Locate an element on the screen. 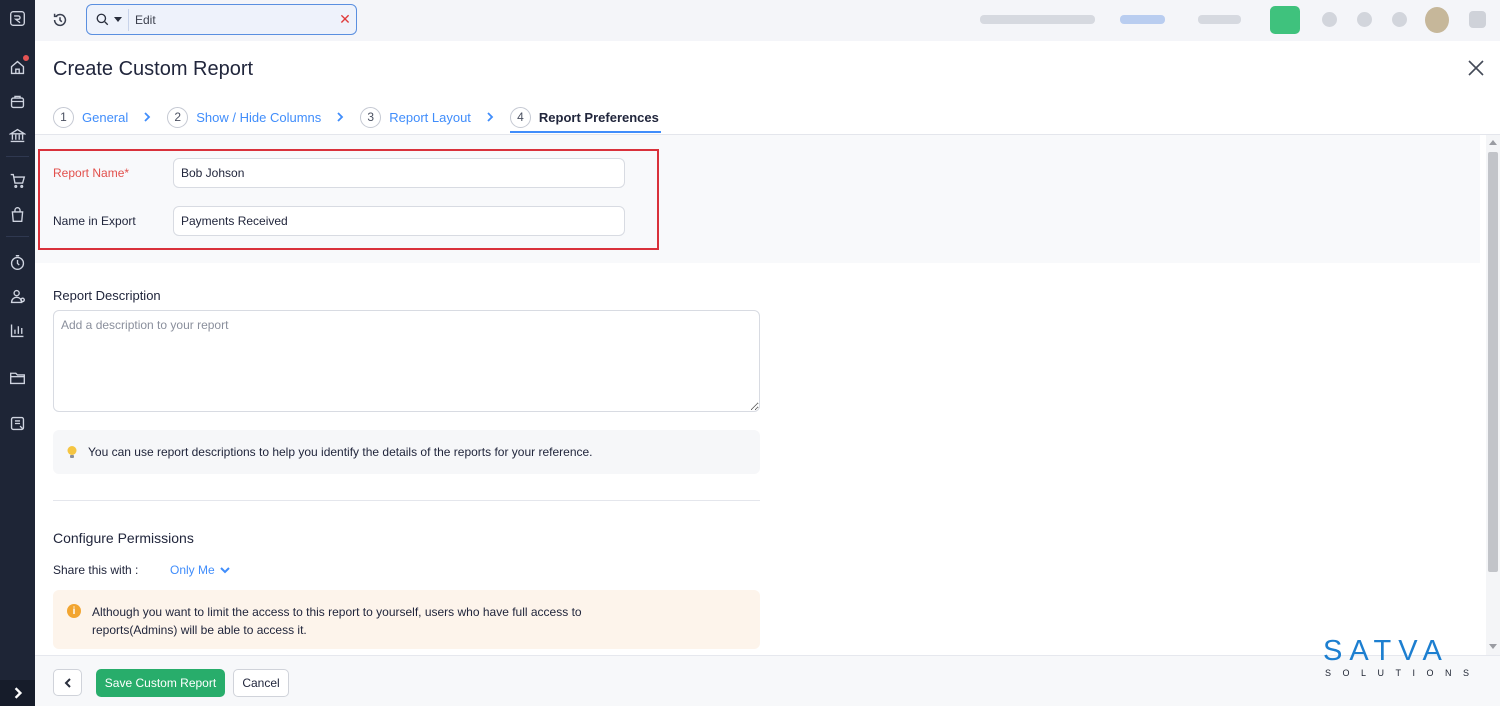 This screenshot has width=1500, height=706. step-report-layout: 3 Report Layout is located at coordinates (415, 117).